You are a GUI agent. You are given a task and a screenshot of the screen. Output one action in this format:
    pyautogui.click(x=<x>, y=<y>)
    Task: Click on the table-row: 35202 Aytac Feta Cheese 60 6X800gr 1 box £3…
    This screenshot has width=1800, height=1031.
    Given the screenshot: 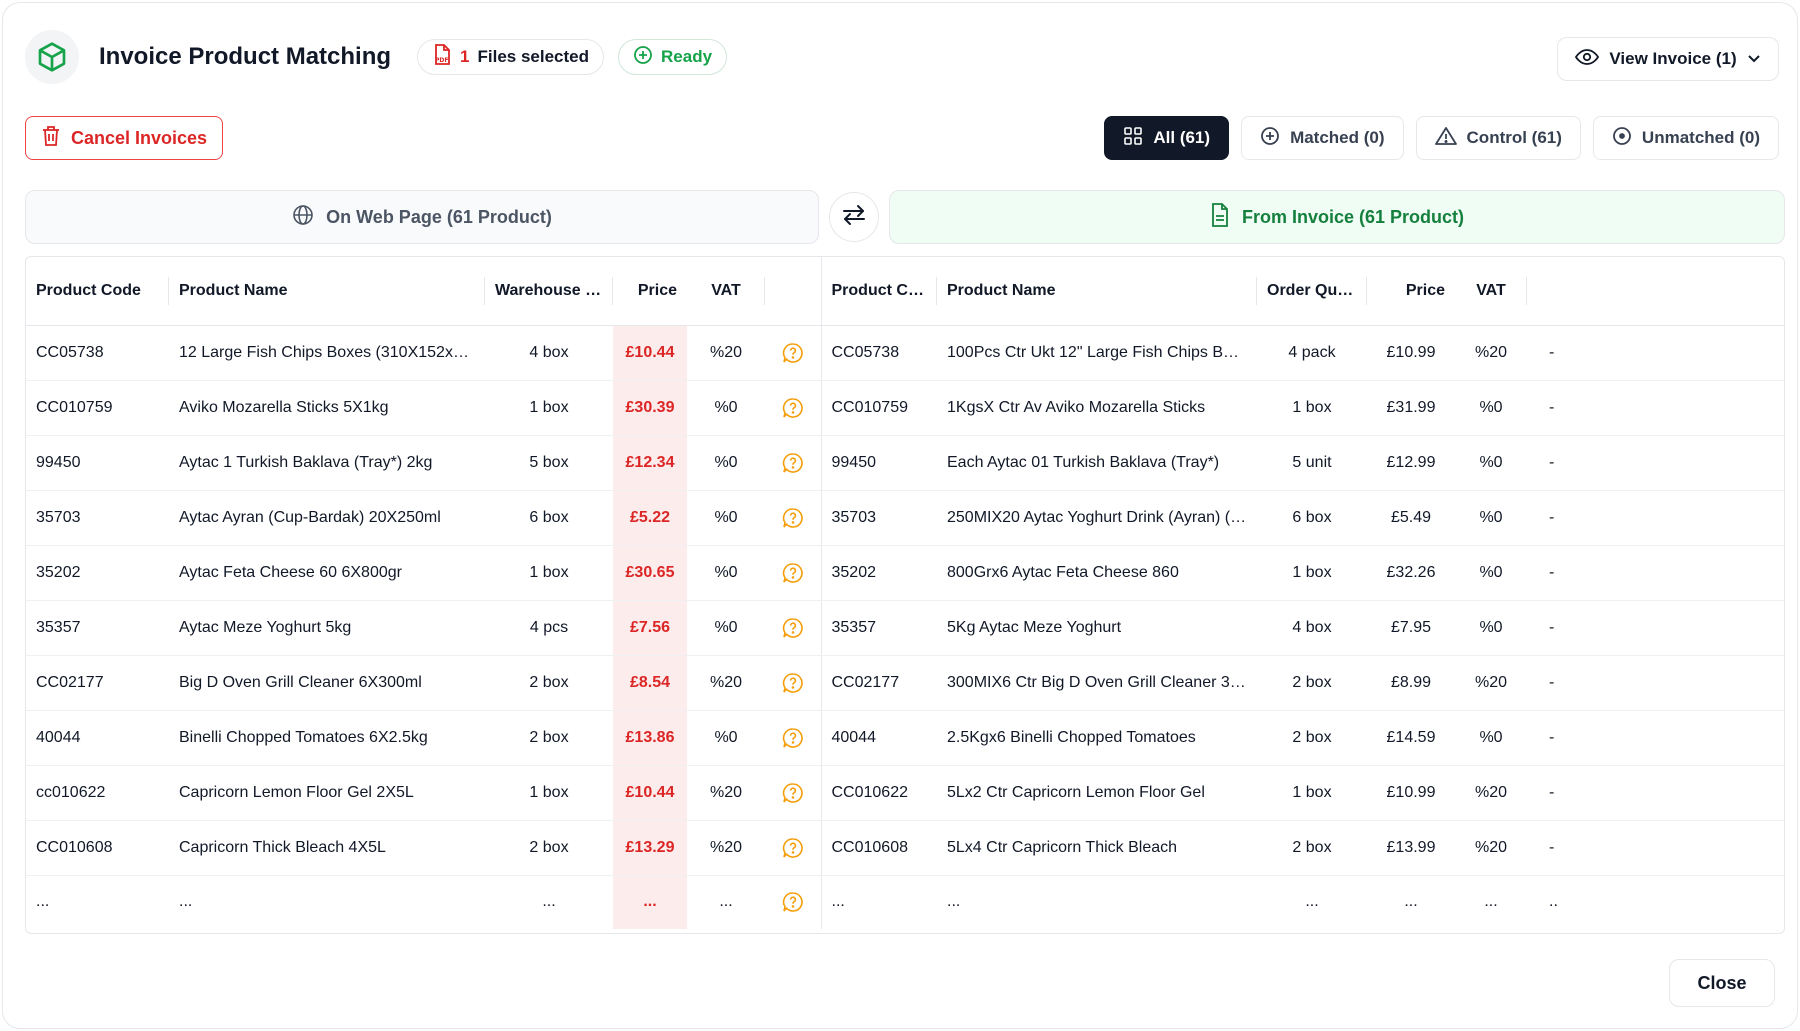 What is the action you would take?
    pyautogui.click(x=905, y=573)
    